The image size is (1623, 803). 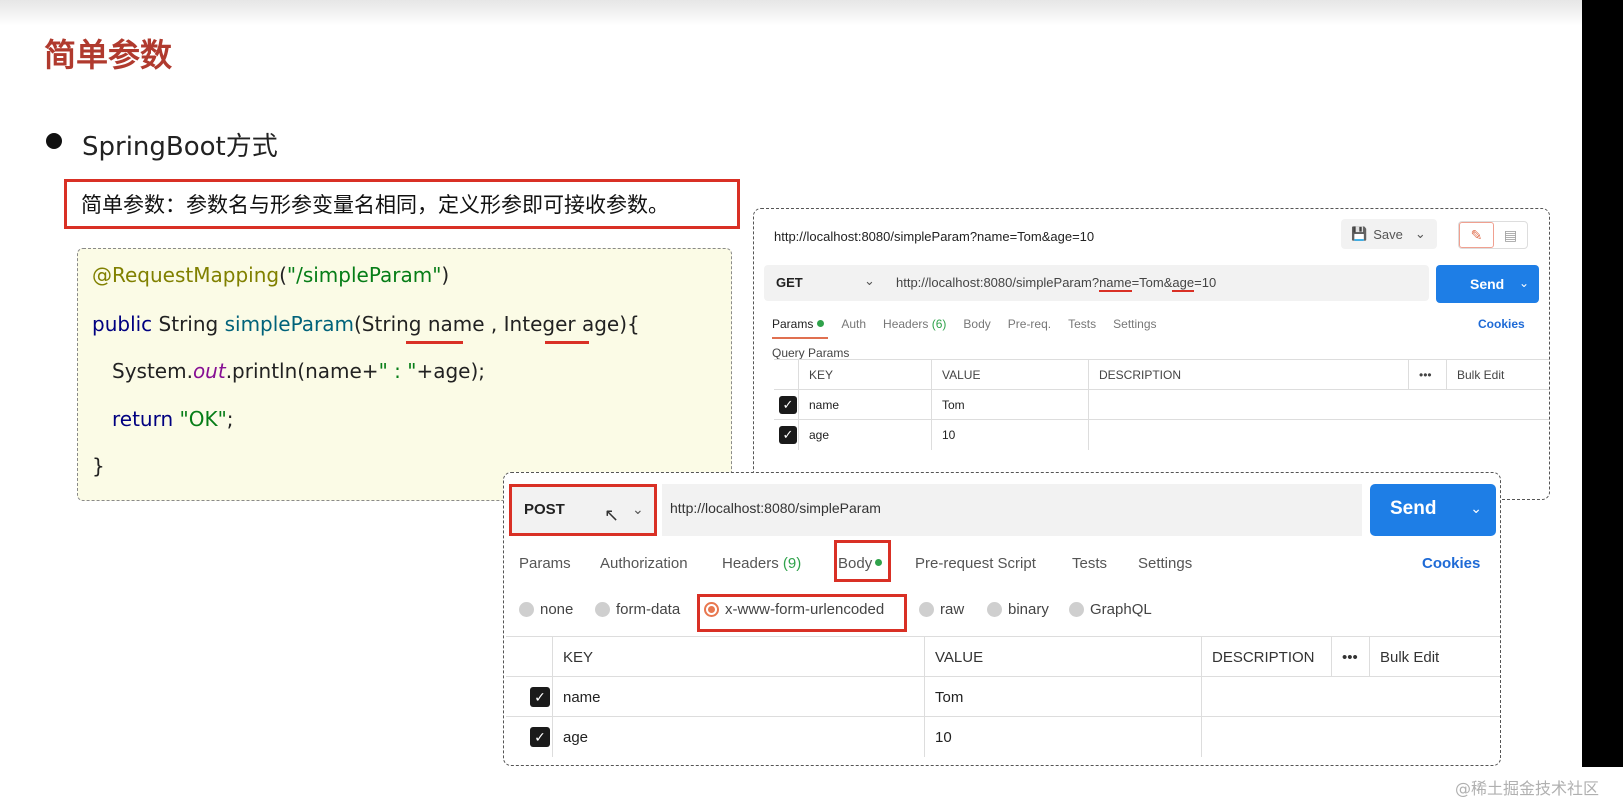 I want to click on code-line-3: System.out.println(name+" : "+age);, so click(x=298, y=371).